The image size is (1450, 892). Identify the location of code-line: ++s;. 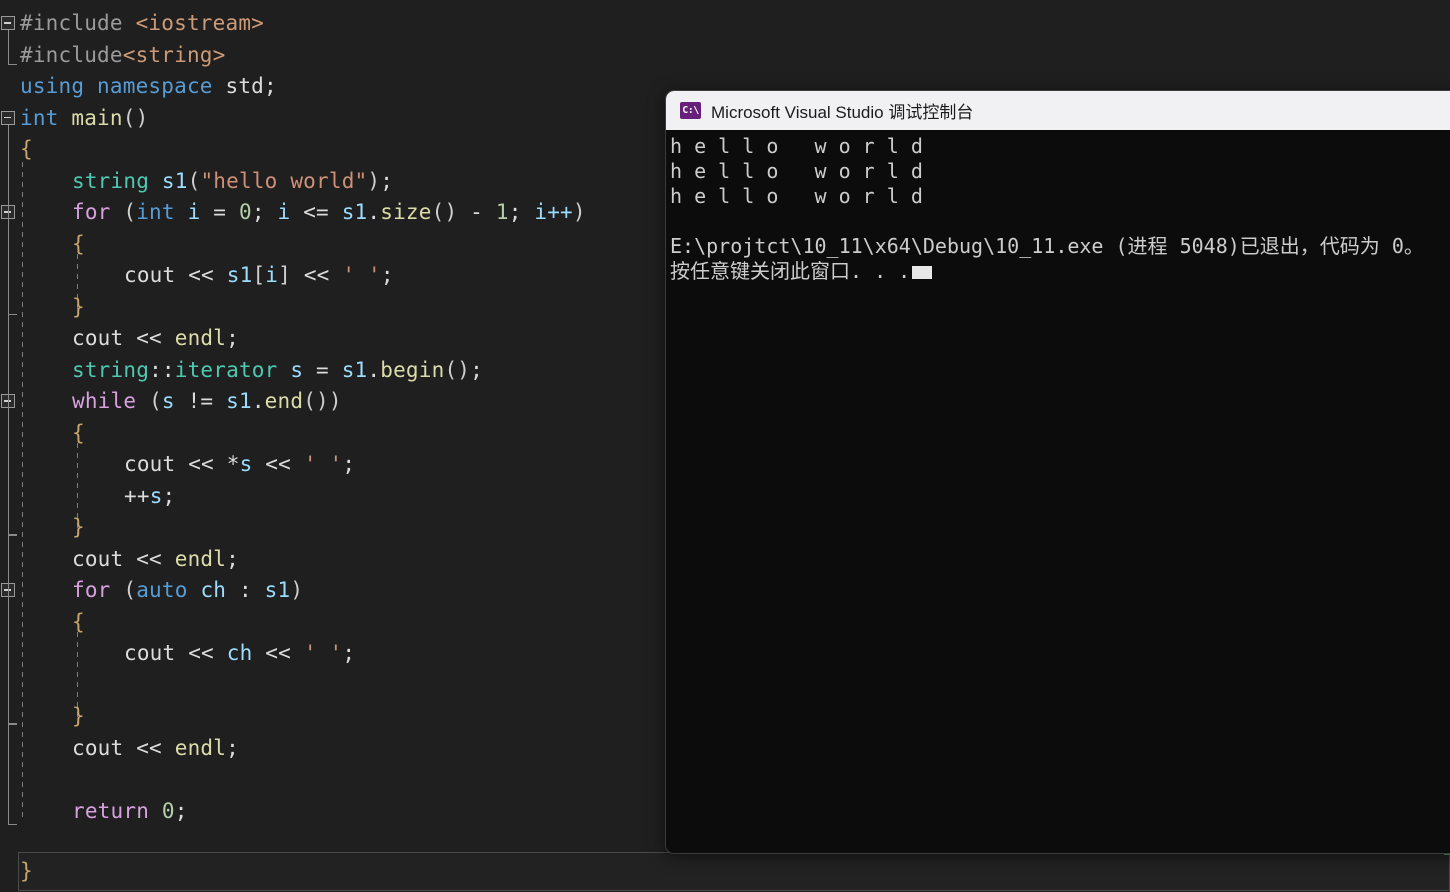
(149, 497).